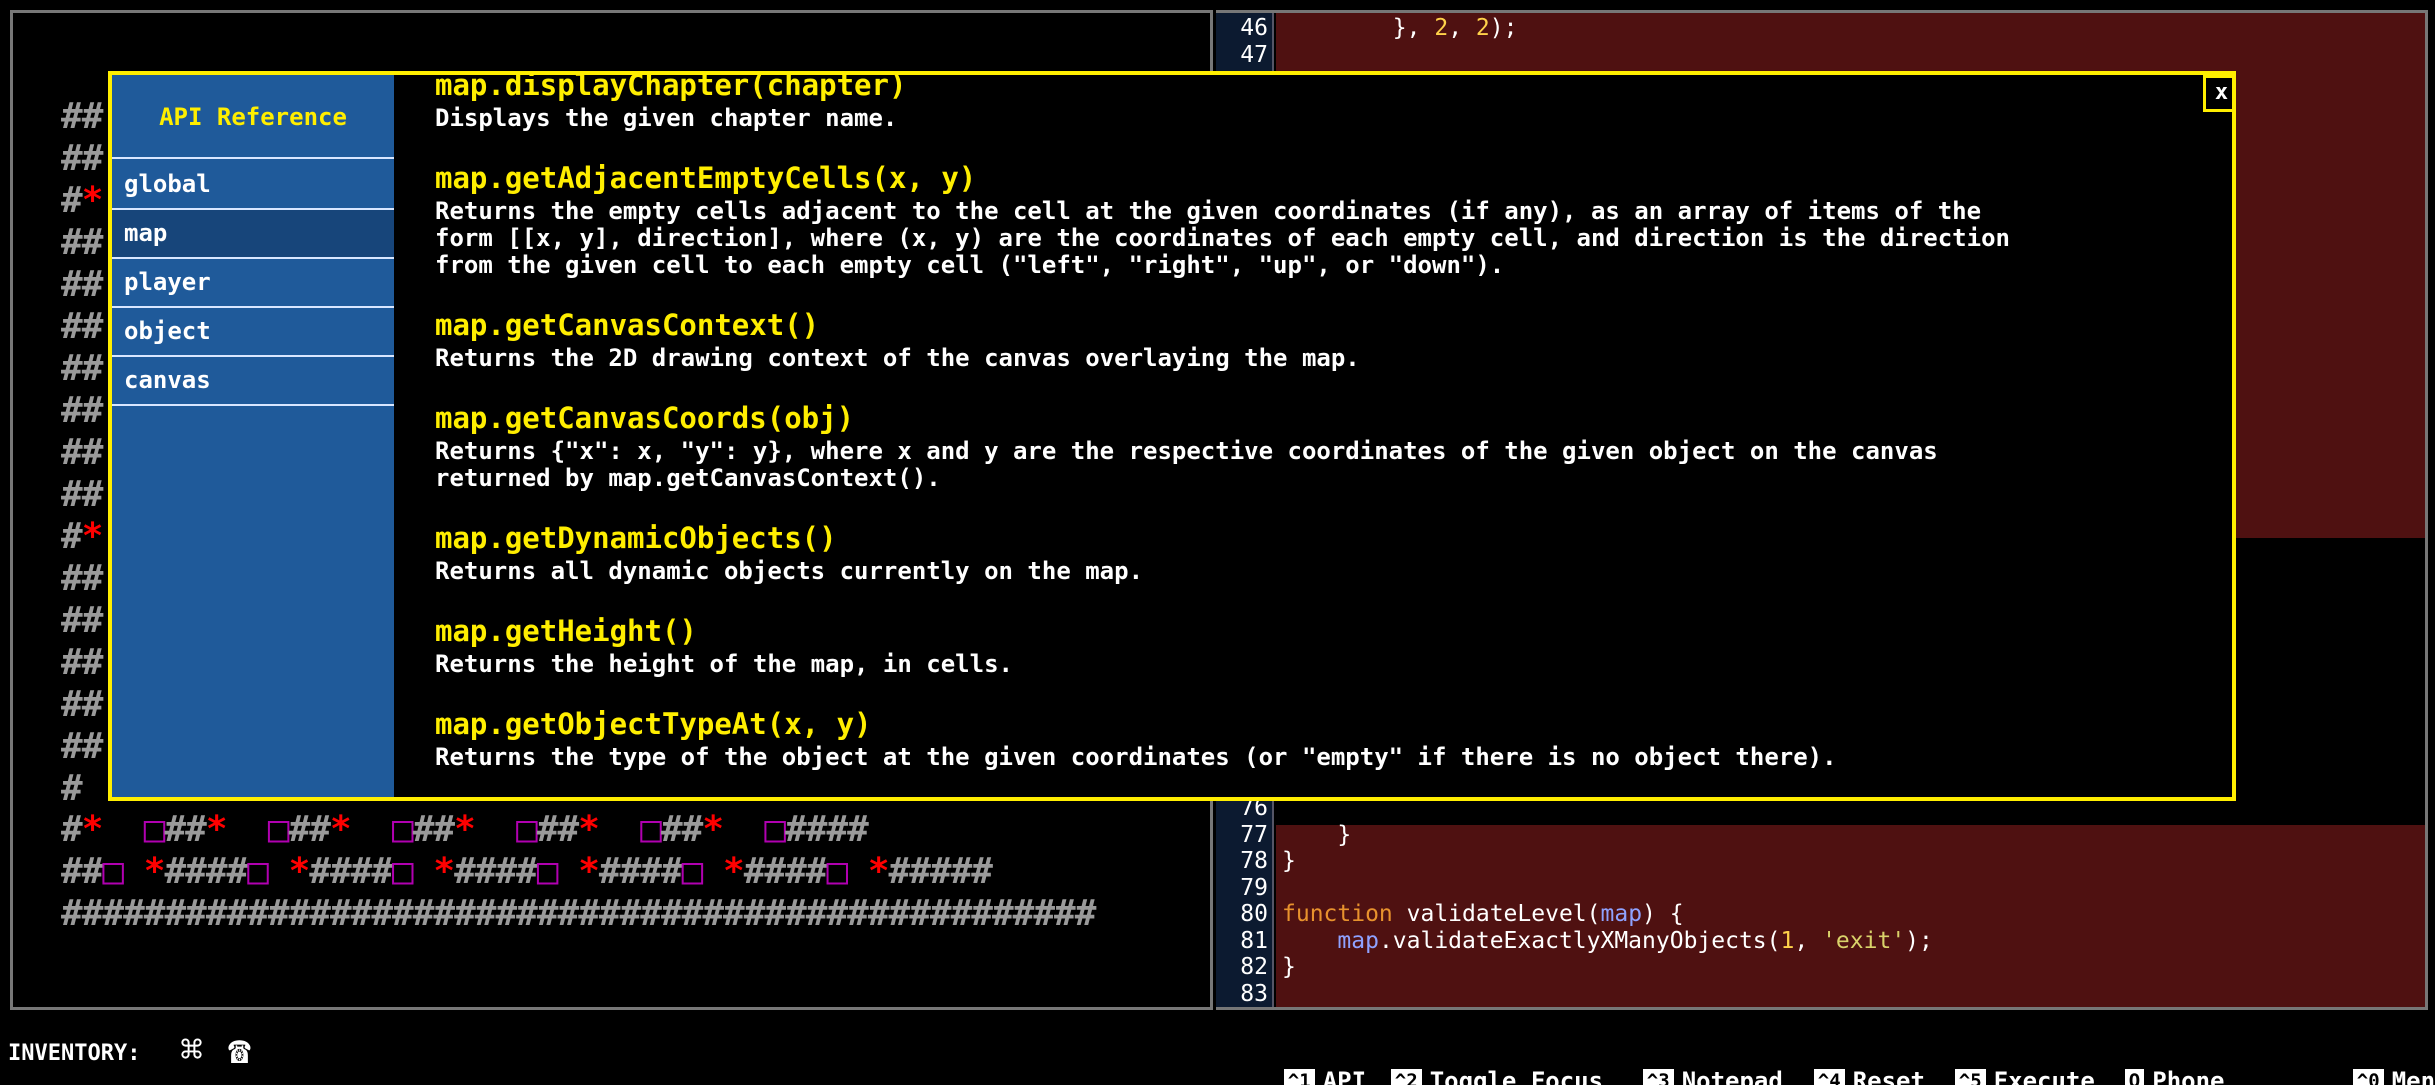  I want to click on phone-icon: ☎, so click(239, 1050).